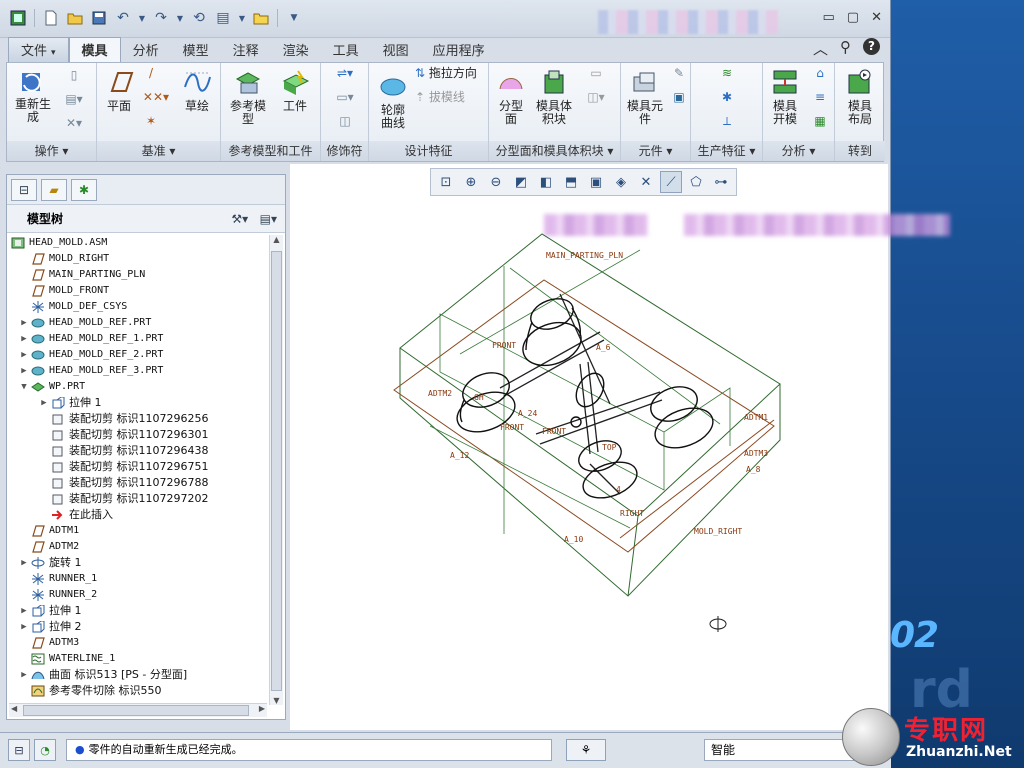 This screenshot has width=1024, height=768. What do you see at coordinates (798, 151) in the screenshot?
I see `group-label-analysis: 分析 ▾` at bounding box center [798, 151].